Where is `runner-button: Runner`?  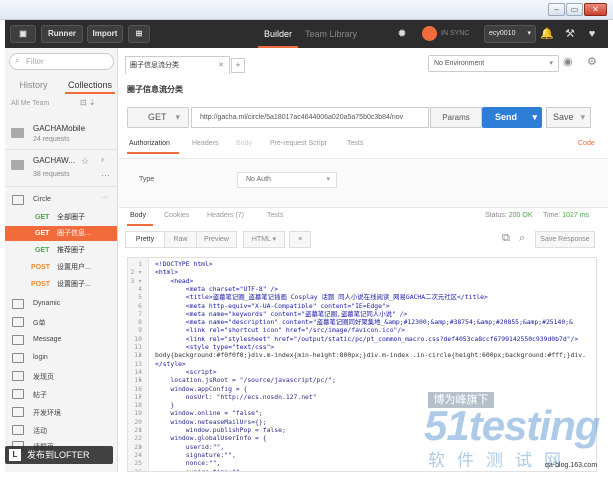 runner-button: Runner is located at coordinates (62, 34).